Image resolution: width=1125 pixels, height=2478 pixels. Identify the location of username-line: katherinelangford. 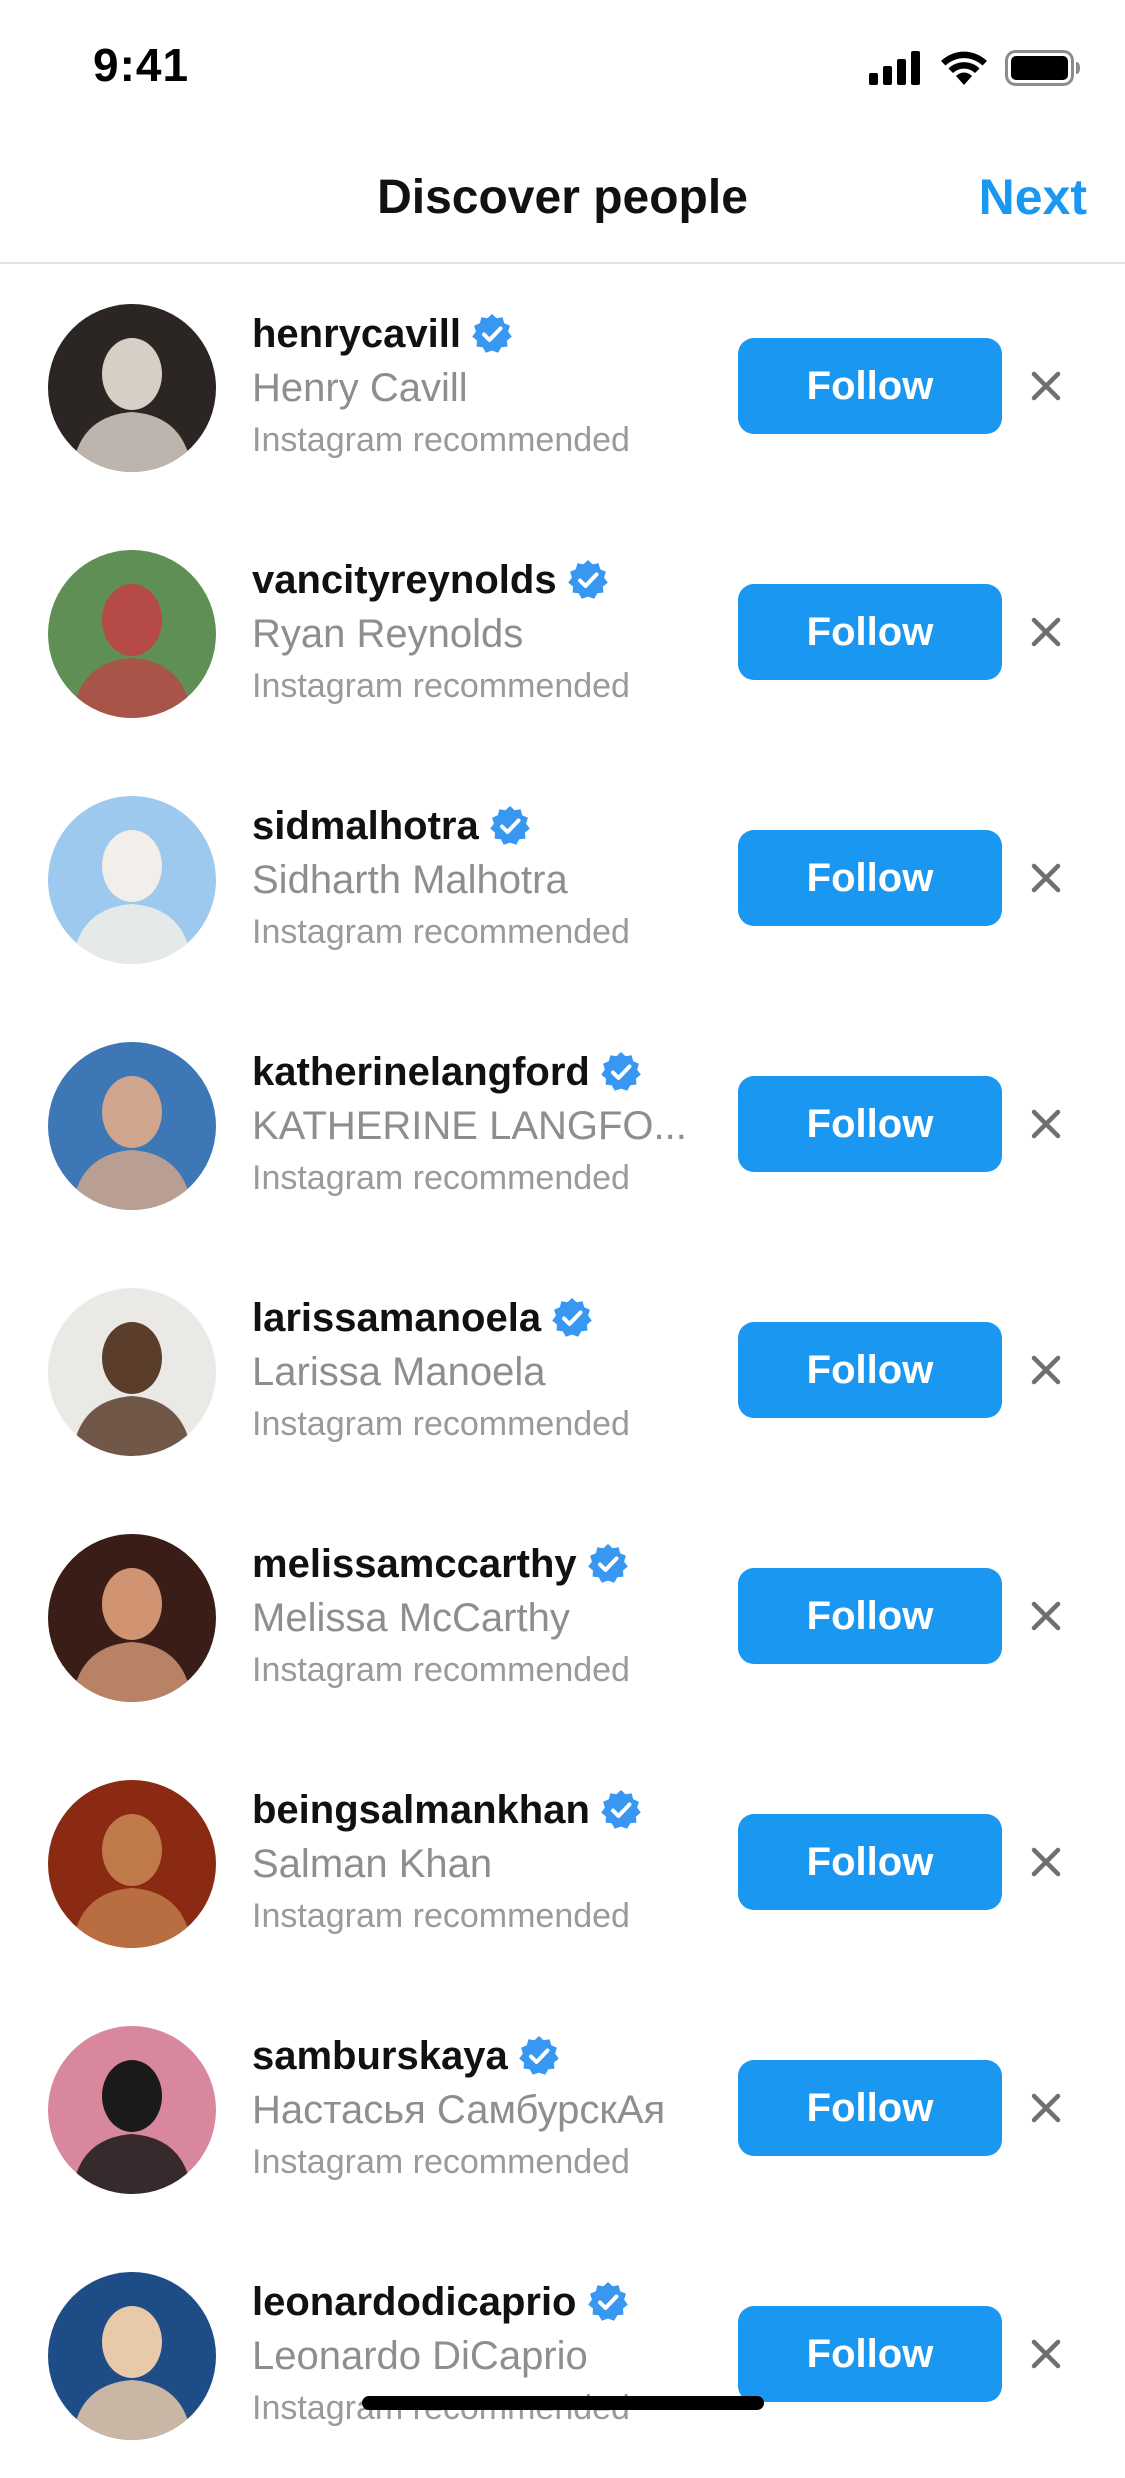
(472, 1072).